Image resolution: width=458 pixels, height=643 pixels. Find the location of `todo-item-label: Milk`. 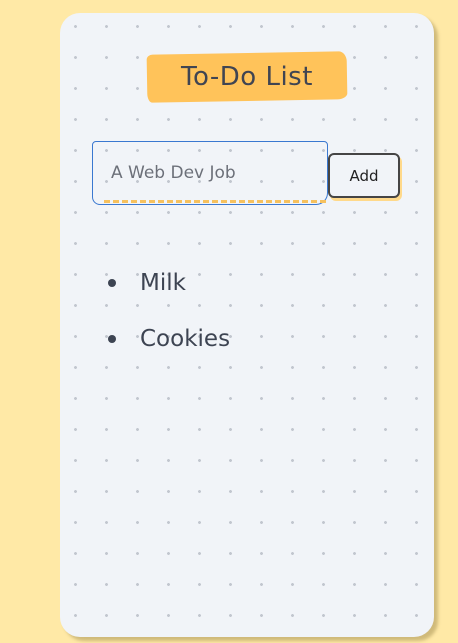

todo-item-label: Milk is located at coordinates (163, 283).